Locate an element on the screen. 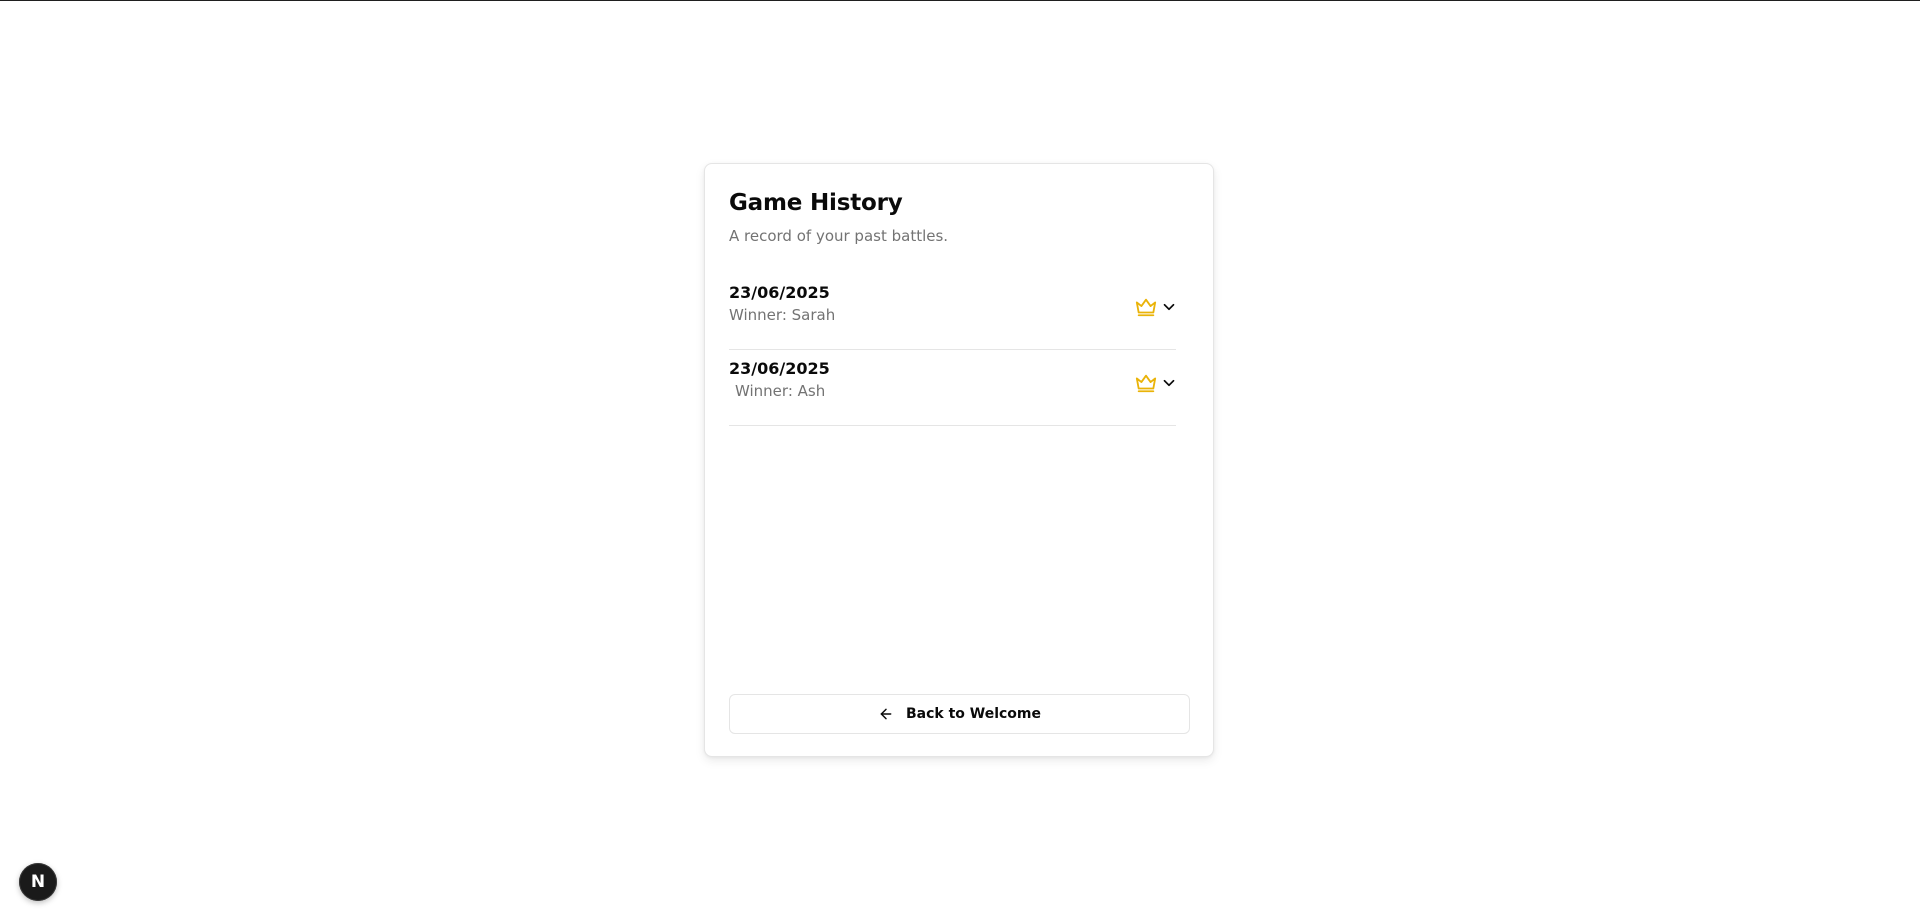 Image resolution: width=1920 pixels, height=920 pixels. arrow-left-icon is located at coordinates (886, 714).